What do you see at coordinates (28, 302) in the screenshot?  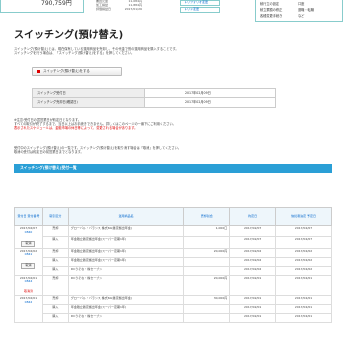 I see `application-number-link: 0842` at bounding box center [28, 302].